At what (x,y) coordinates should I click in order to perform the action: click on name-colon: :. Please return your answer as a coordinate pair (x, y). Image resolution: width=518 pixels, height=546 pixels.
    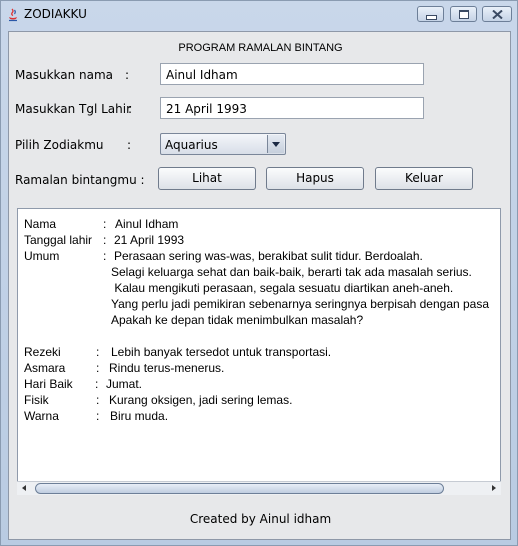
    Looking at the image, I should click on (127, 75).